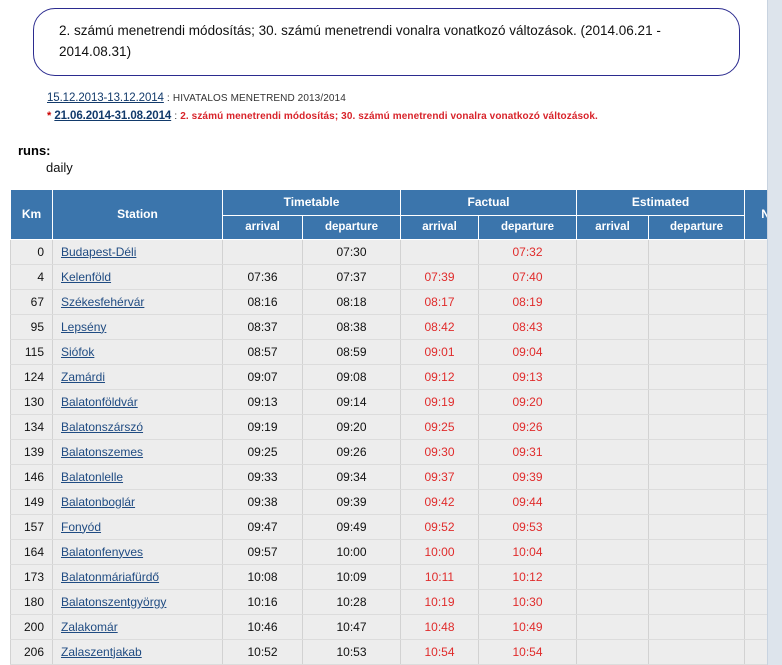 Image resolution: width=782 pixels, height=665 pixels. Describe the element at coordinates (351, 601) in the screenshot. I see `cell-tt_dep: 10:28` at that location.